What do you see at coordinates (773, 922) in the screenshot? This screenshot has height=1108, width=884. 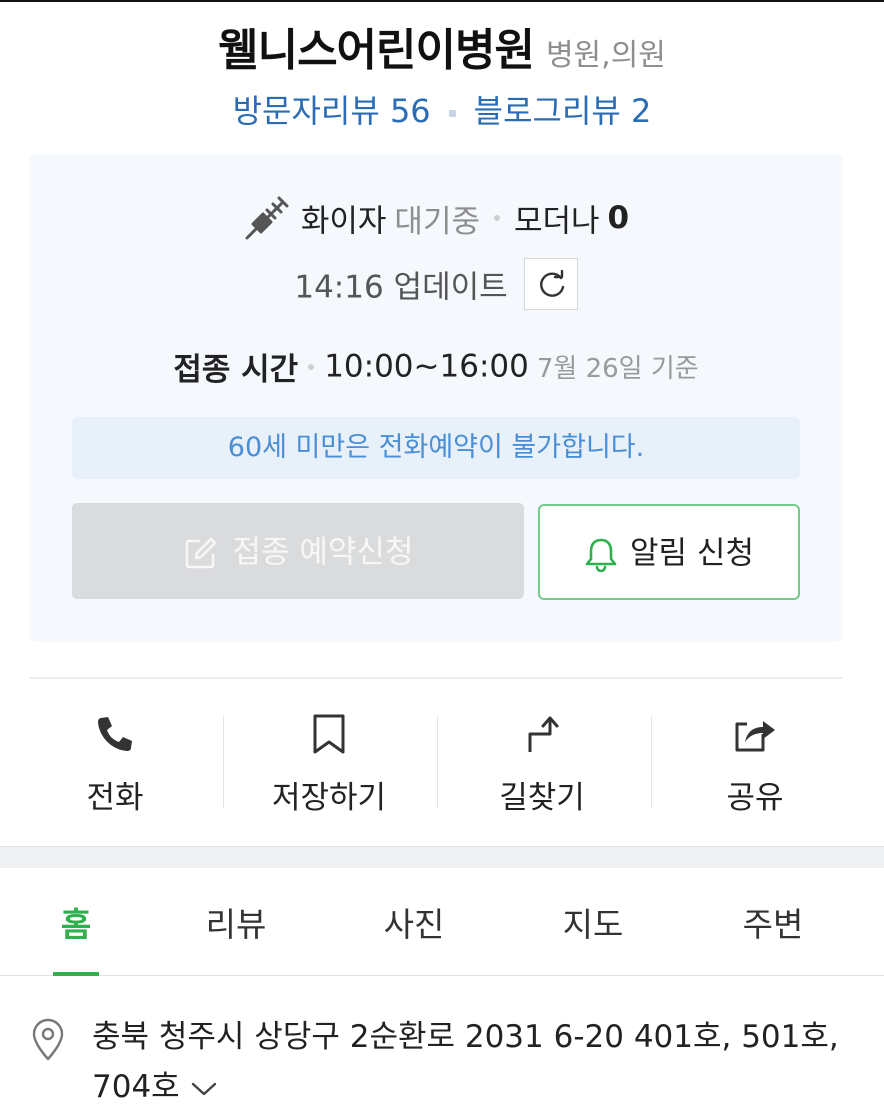 I see `tab-nearby: 주변` at bounding box center [773, 922].